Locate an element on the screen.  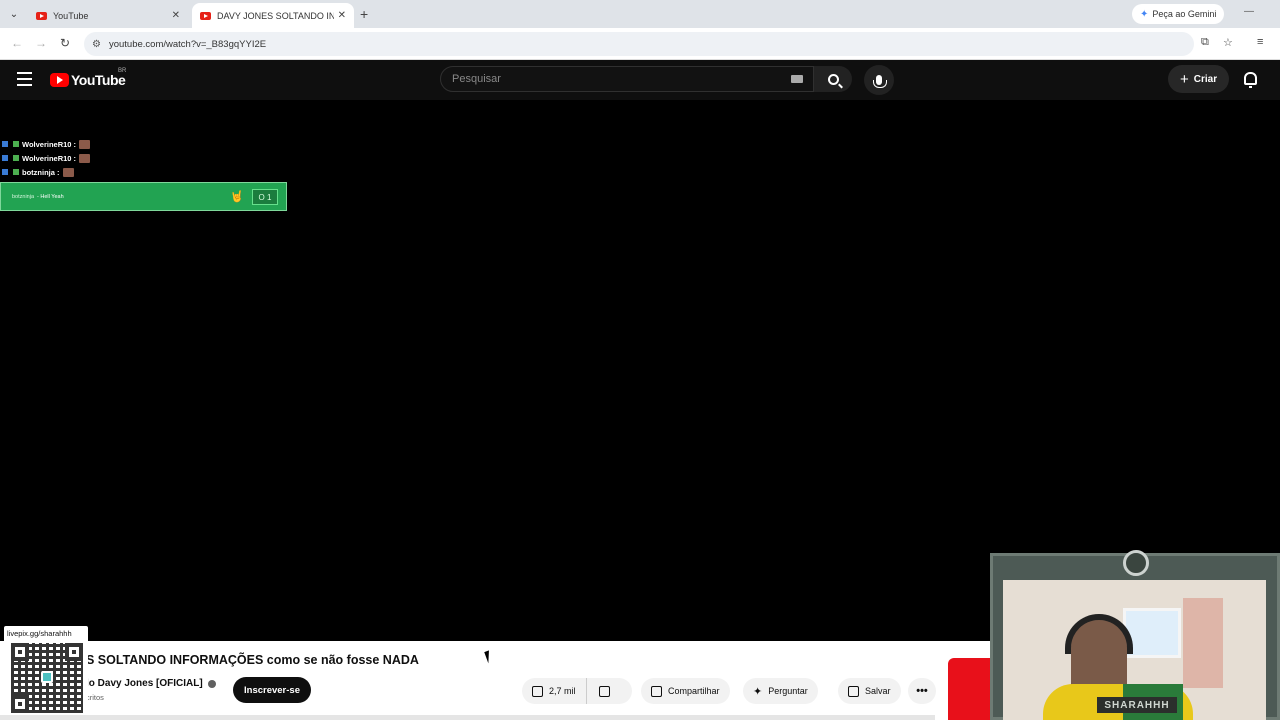
gemini-label: Peça ao Gemini is located at coordinates (1184, 14).